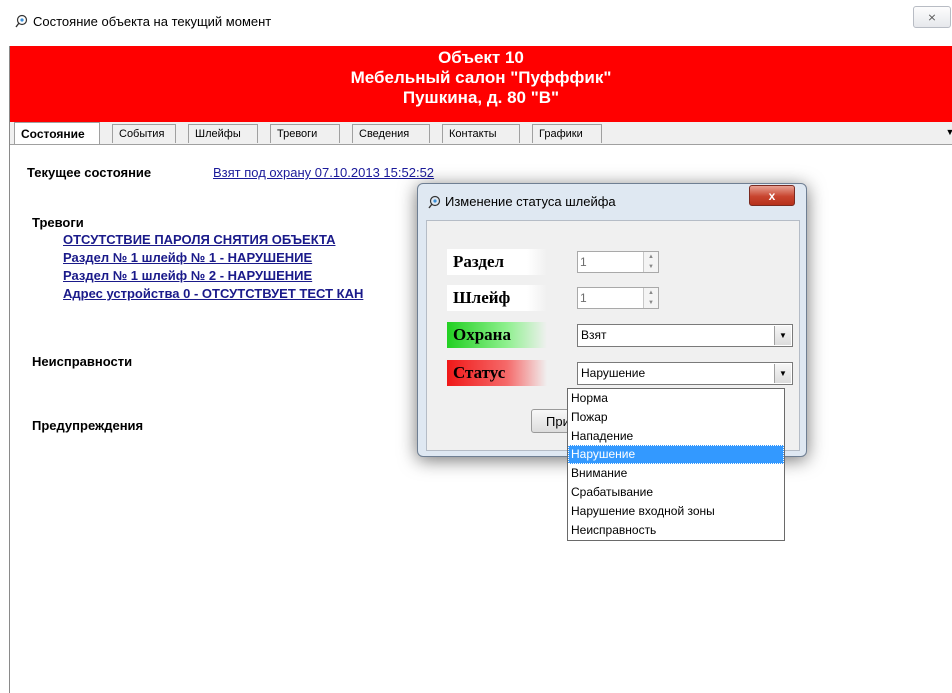 The height and width of the screenshot is (693, 952). I want to click on tab-state: Состояние, so click(57, 133).